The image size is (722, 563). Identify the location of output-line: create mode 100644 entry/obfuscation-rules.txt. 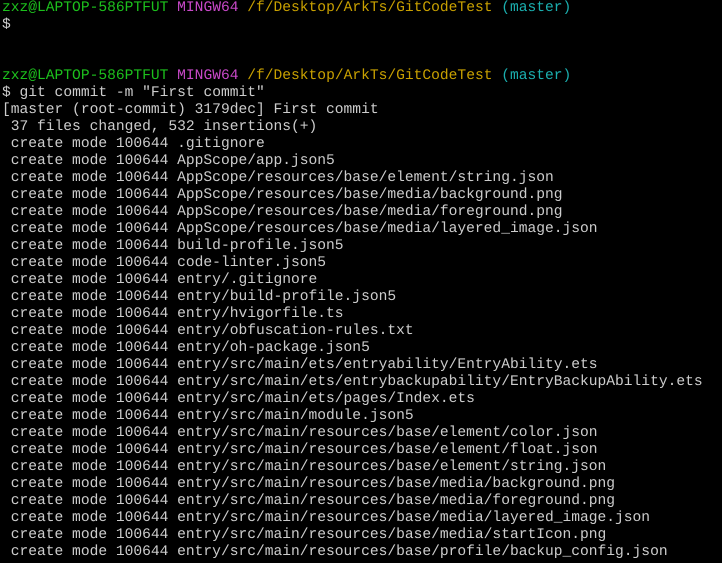
(212, 331).